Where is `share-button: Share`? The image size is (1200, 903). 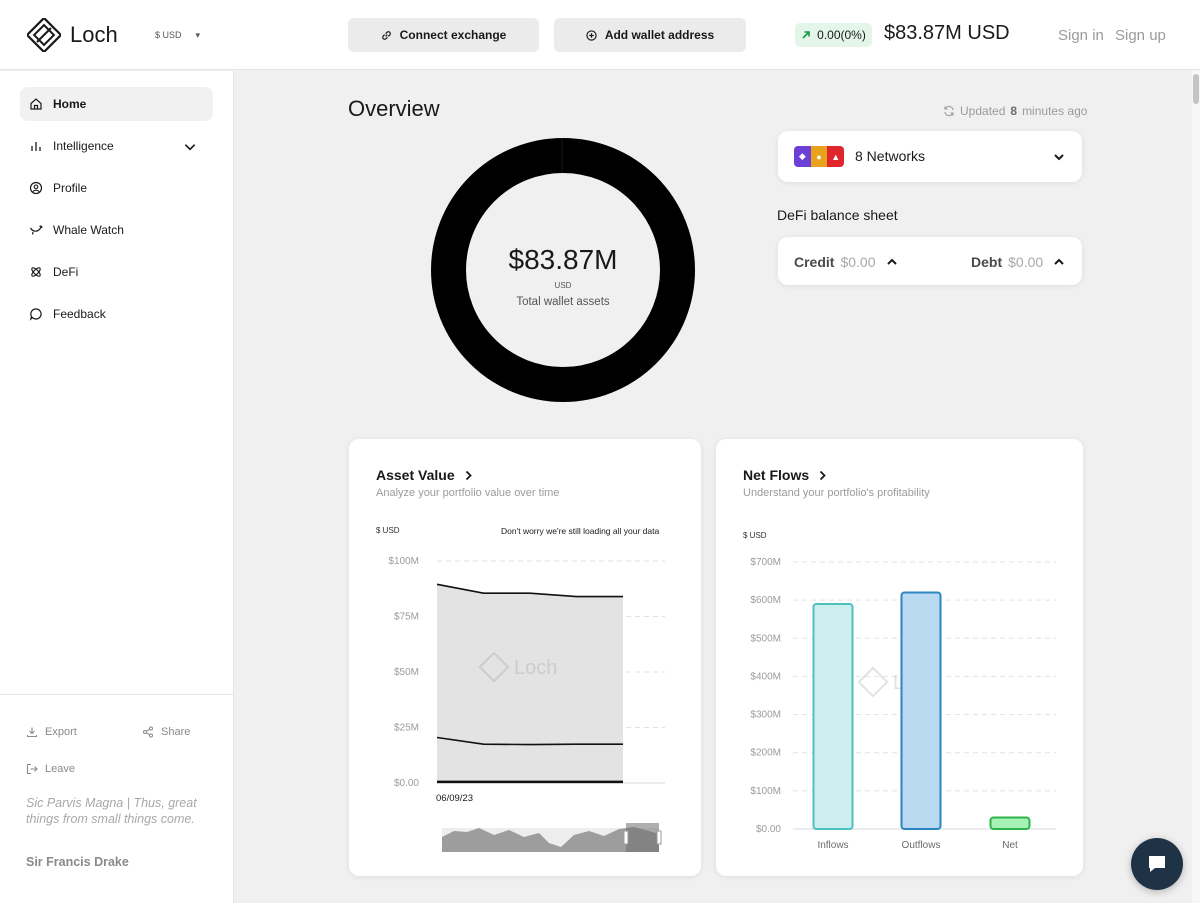
share-button: Share is located at coordinates (166, 732).